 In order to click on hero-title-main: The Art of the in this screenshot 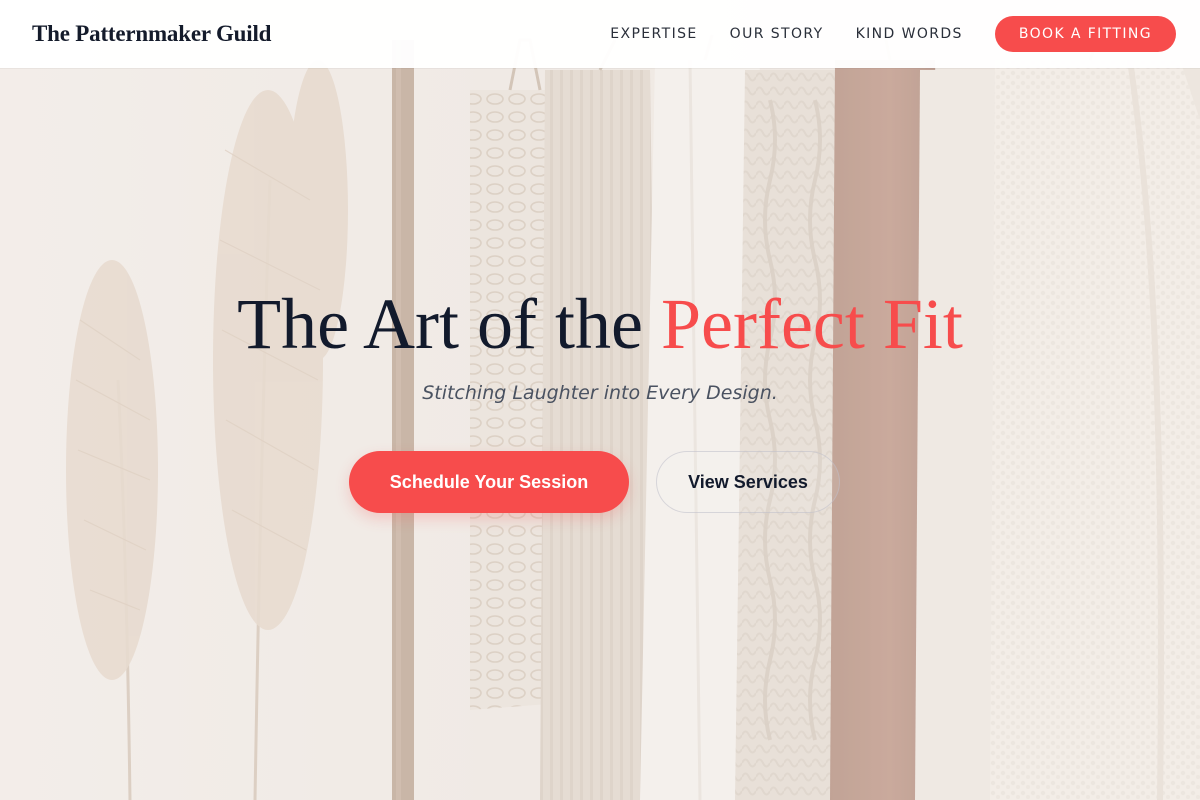, I will do `click(440, 324)`.